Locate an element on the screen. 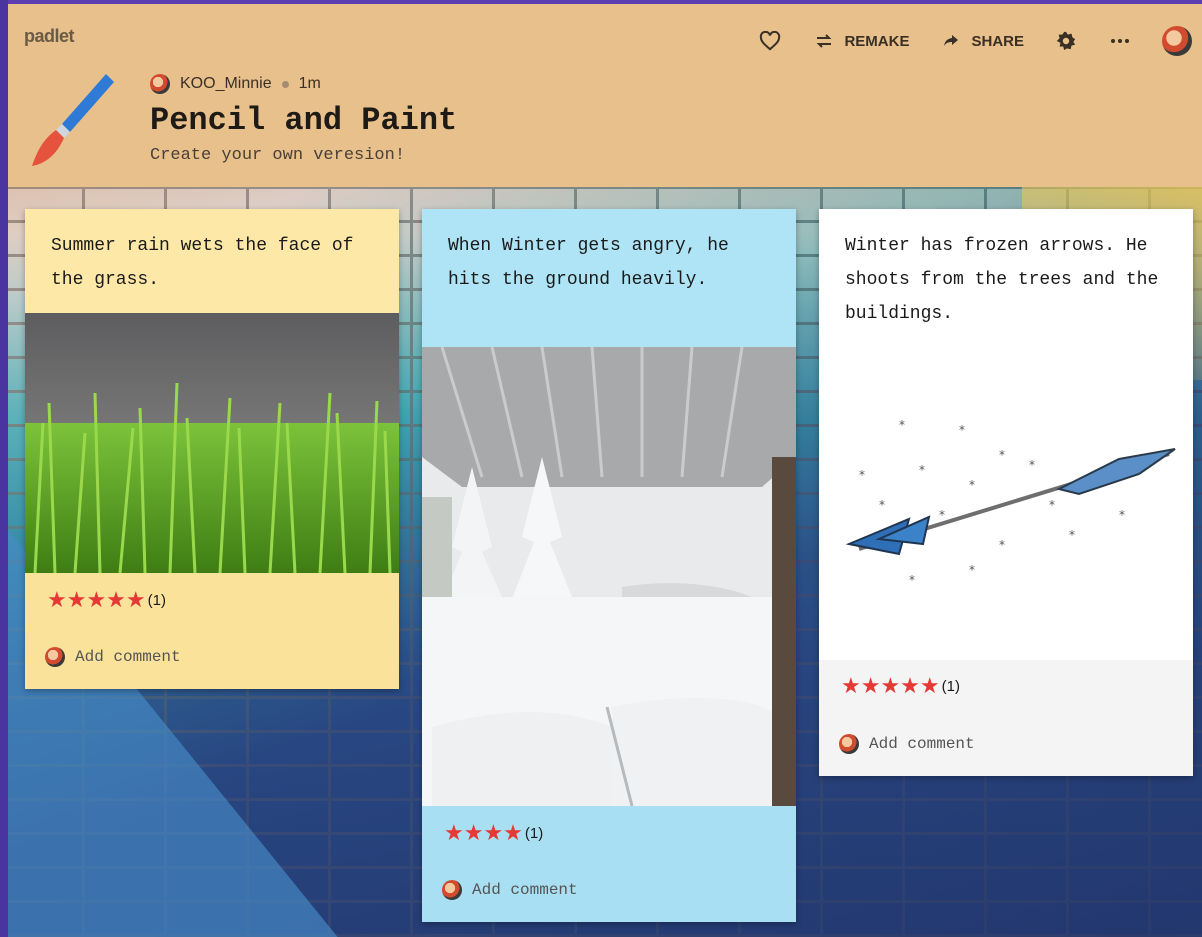 The image size is (1202, 937). heart-icon is located at coordinates (770, 41).